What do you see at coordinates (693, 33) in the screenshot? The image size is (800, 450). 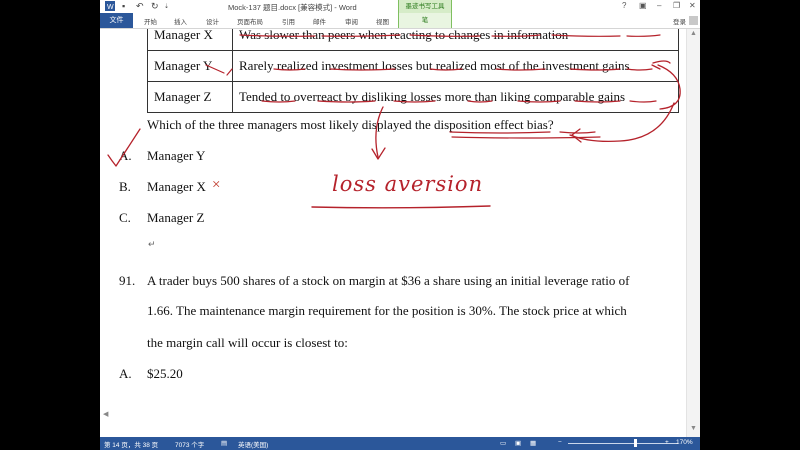 I see `scroll-up-arrow-icon: ▲` at bounding box center [693, 33].